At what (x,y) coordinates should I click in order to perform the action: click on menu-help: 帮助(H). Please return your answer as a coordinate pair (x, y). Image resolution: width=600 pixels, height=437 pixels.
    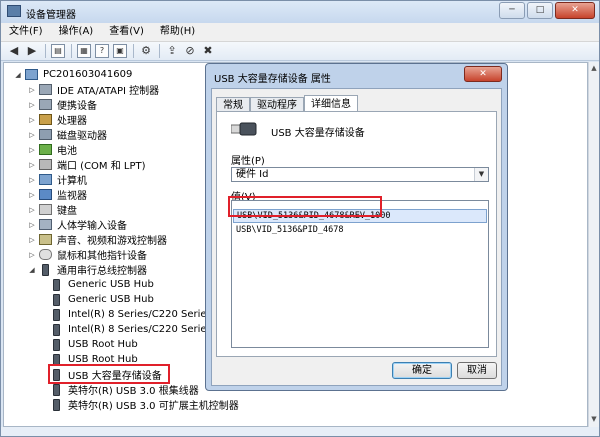
    Looking at the image, I should click on (177, 32).